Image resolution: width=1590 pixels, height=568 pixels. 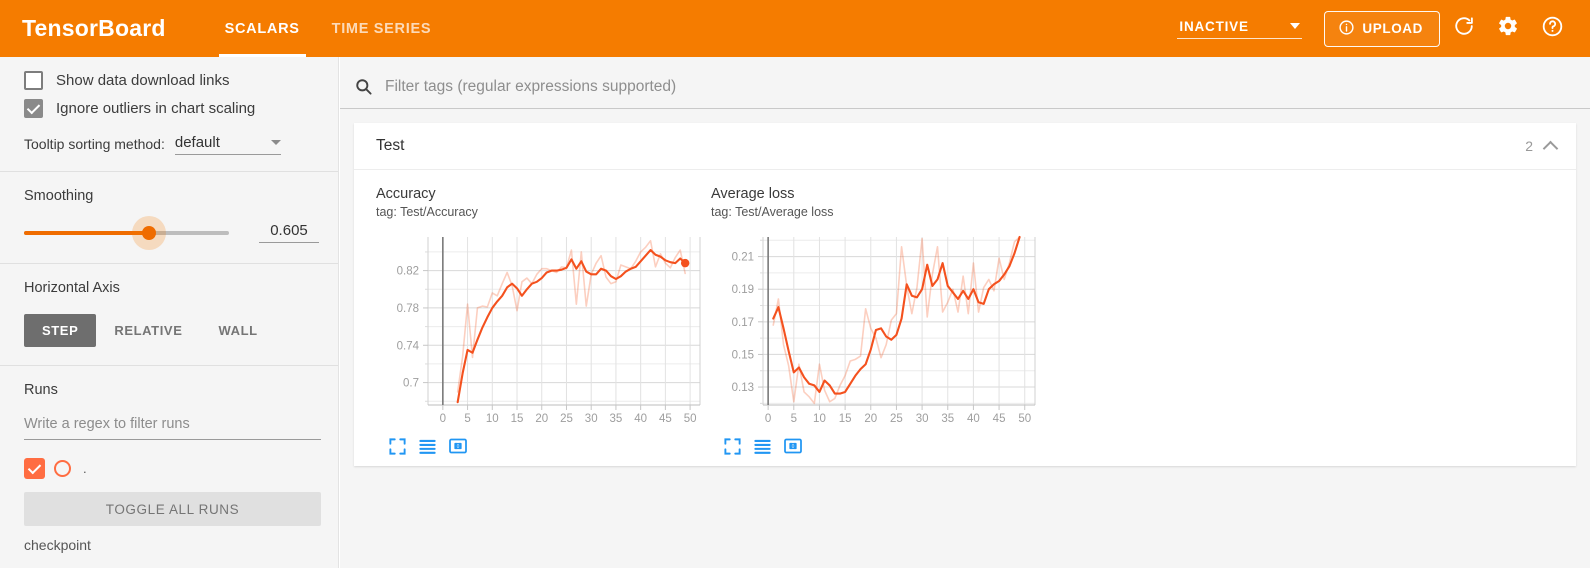 What do you see at coordinates (262, 28) in the screenshot?
I see `tab-scalars: SCALARS` at bounding box center [262, 28].